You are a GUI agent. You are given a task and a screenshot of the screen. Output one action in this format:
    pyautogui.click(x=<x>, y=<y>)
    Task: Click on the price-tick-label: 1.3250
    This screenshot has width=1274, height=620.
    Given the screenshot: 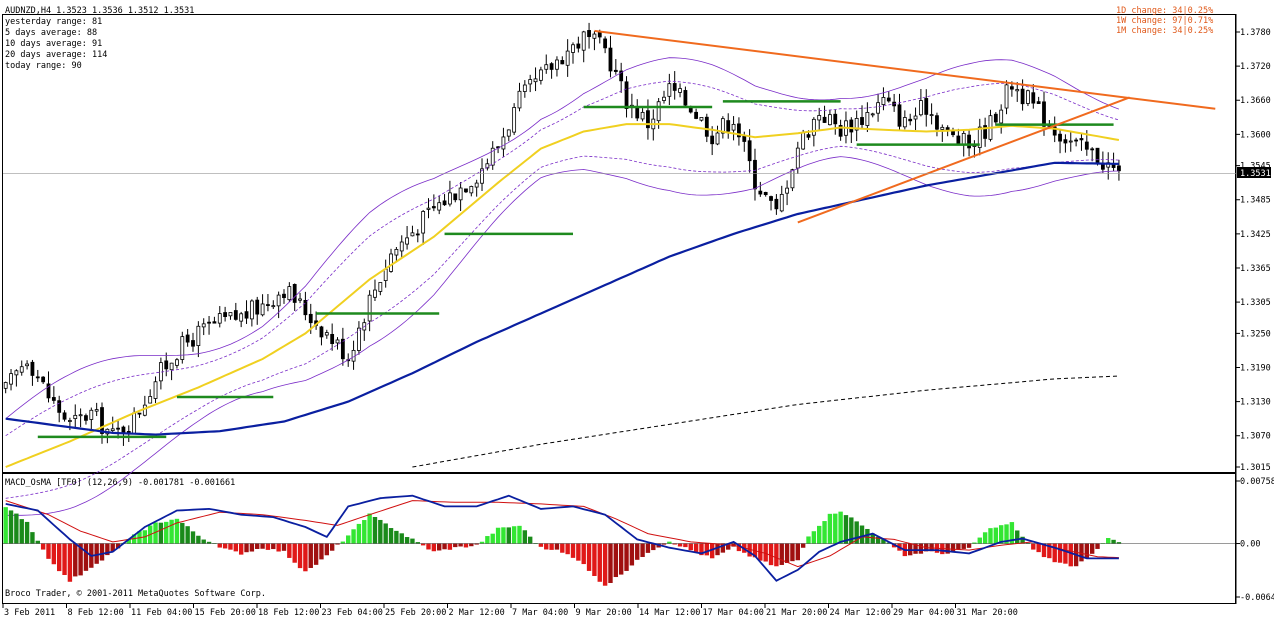 What is the action you would take?
    pyautogui.click(x=1255, y=334)
    